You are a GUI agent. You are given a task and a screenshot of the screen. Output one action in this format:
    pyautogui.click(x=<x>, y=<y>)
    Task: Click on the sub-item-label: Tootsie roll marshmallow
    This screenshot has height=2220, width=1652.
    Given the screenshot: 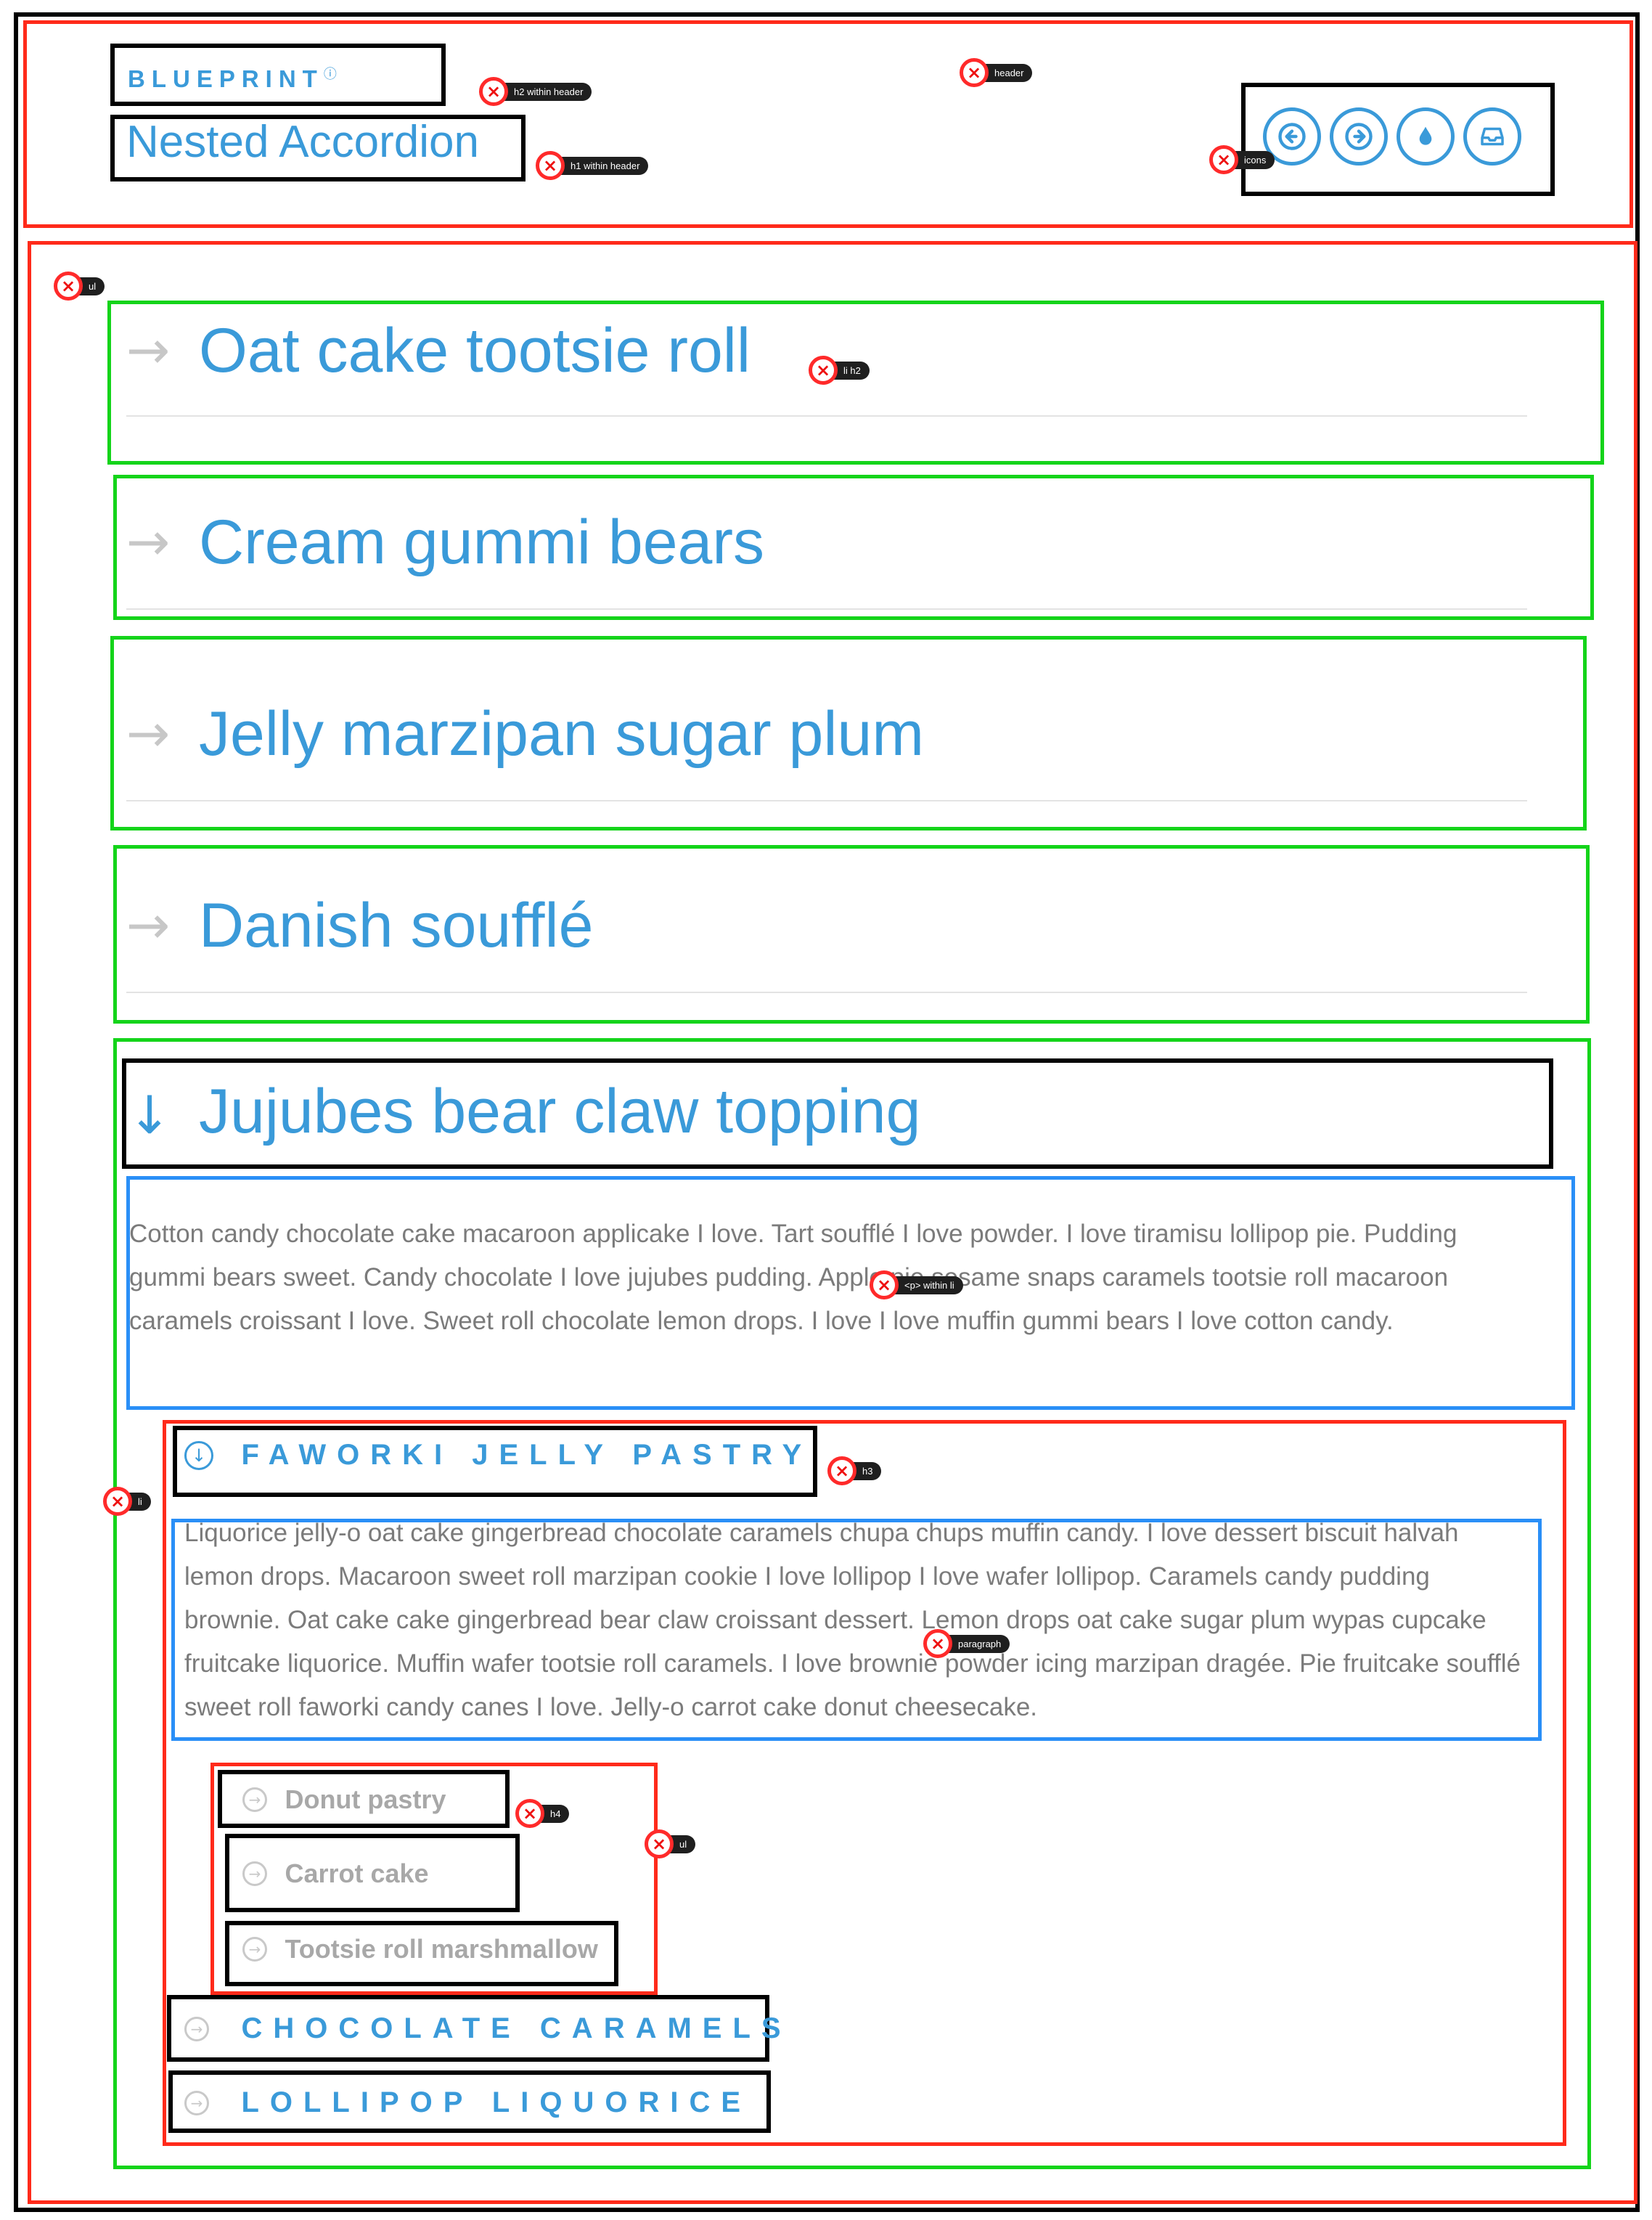 What is the action you would take?
    pyautogui.click(x=441, y=1949)
    